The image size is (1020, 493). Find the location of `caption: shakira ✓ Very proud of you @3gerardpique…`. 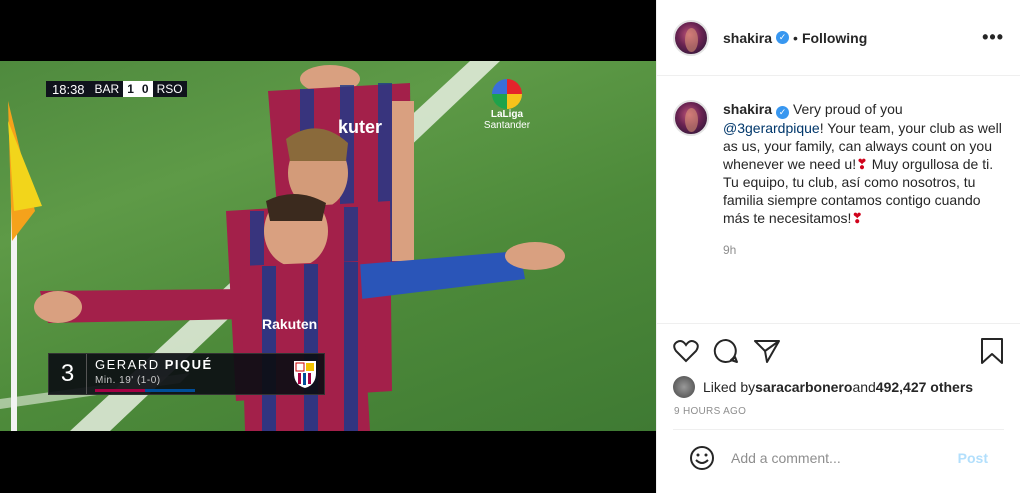

caption: shakira ✓ Very proud of you @3gerardpique… is located at coordinates (863, 211).